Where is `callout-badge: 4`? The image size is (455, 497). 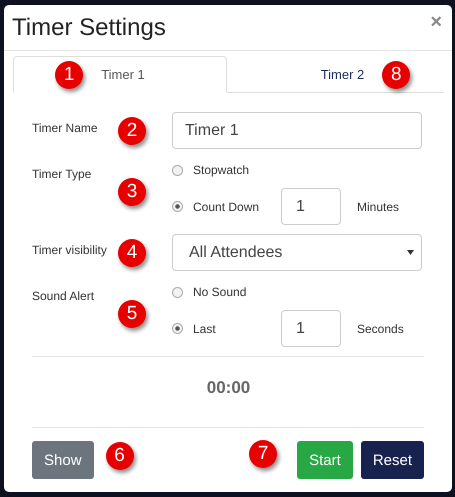
callout-badge: 4 is located at coordinates (132, 252).